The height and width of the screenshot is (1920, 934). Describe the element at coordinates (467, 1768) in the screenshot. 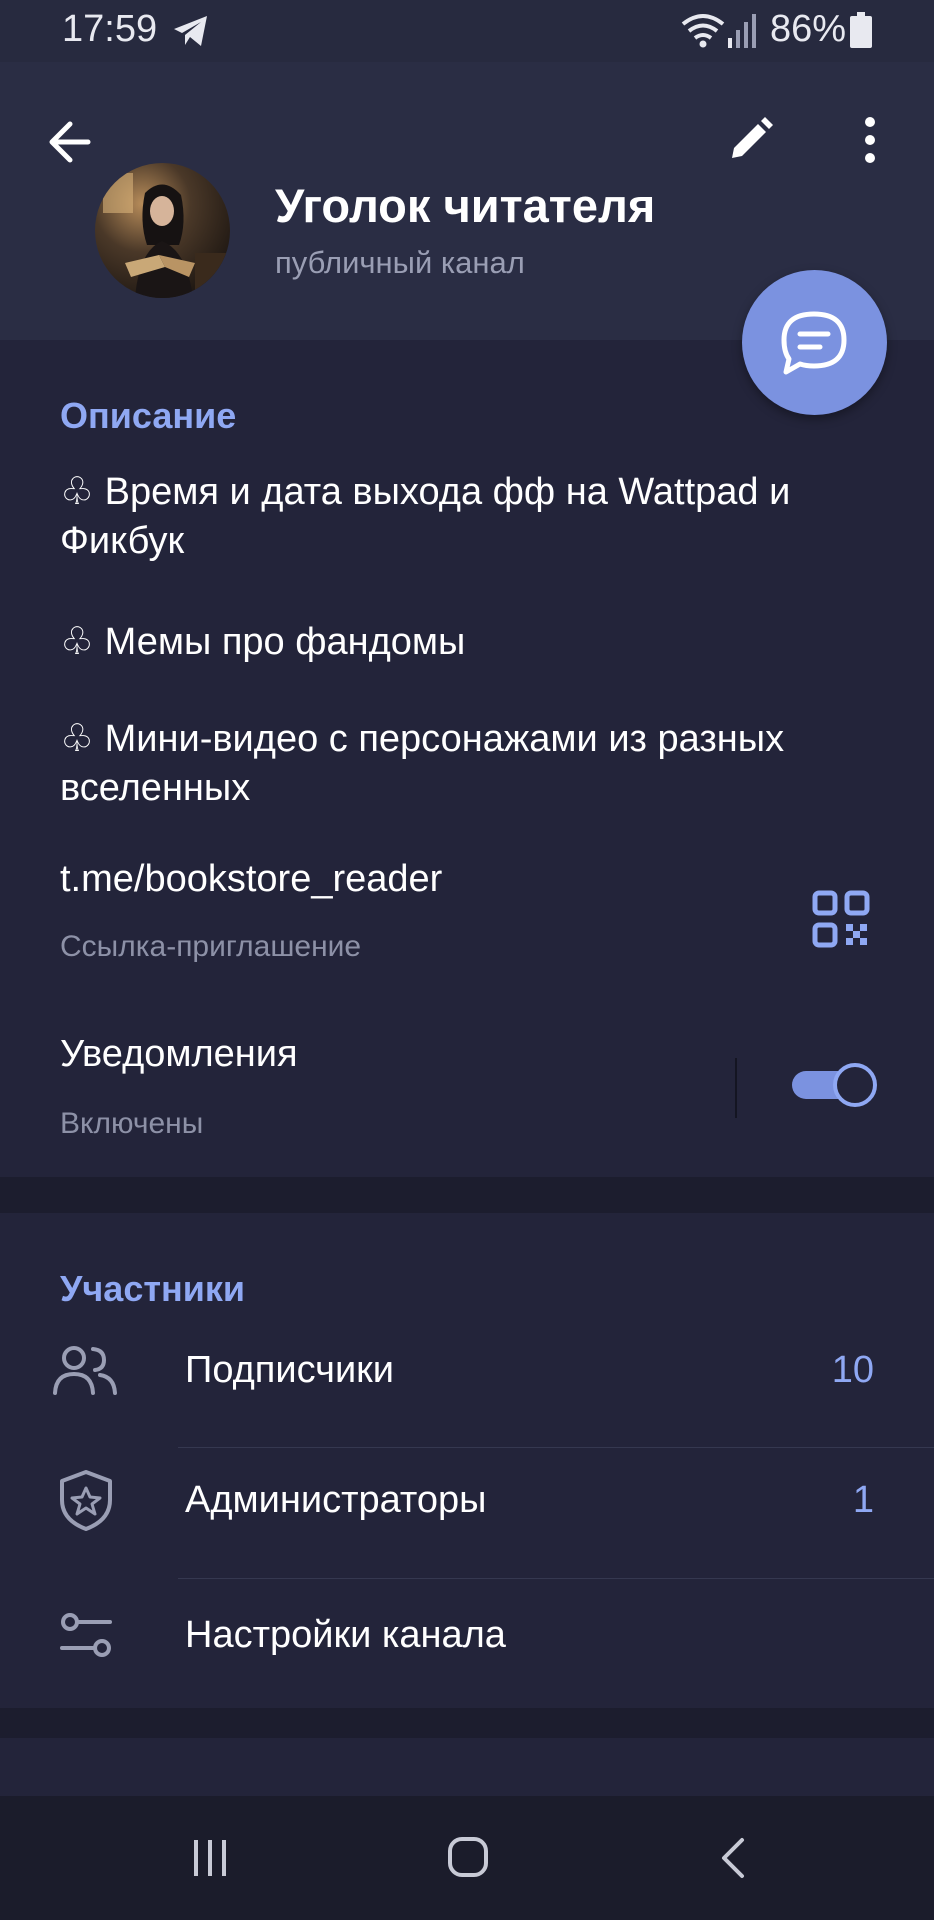

I see `media-section` at that location.